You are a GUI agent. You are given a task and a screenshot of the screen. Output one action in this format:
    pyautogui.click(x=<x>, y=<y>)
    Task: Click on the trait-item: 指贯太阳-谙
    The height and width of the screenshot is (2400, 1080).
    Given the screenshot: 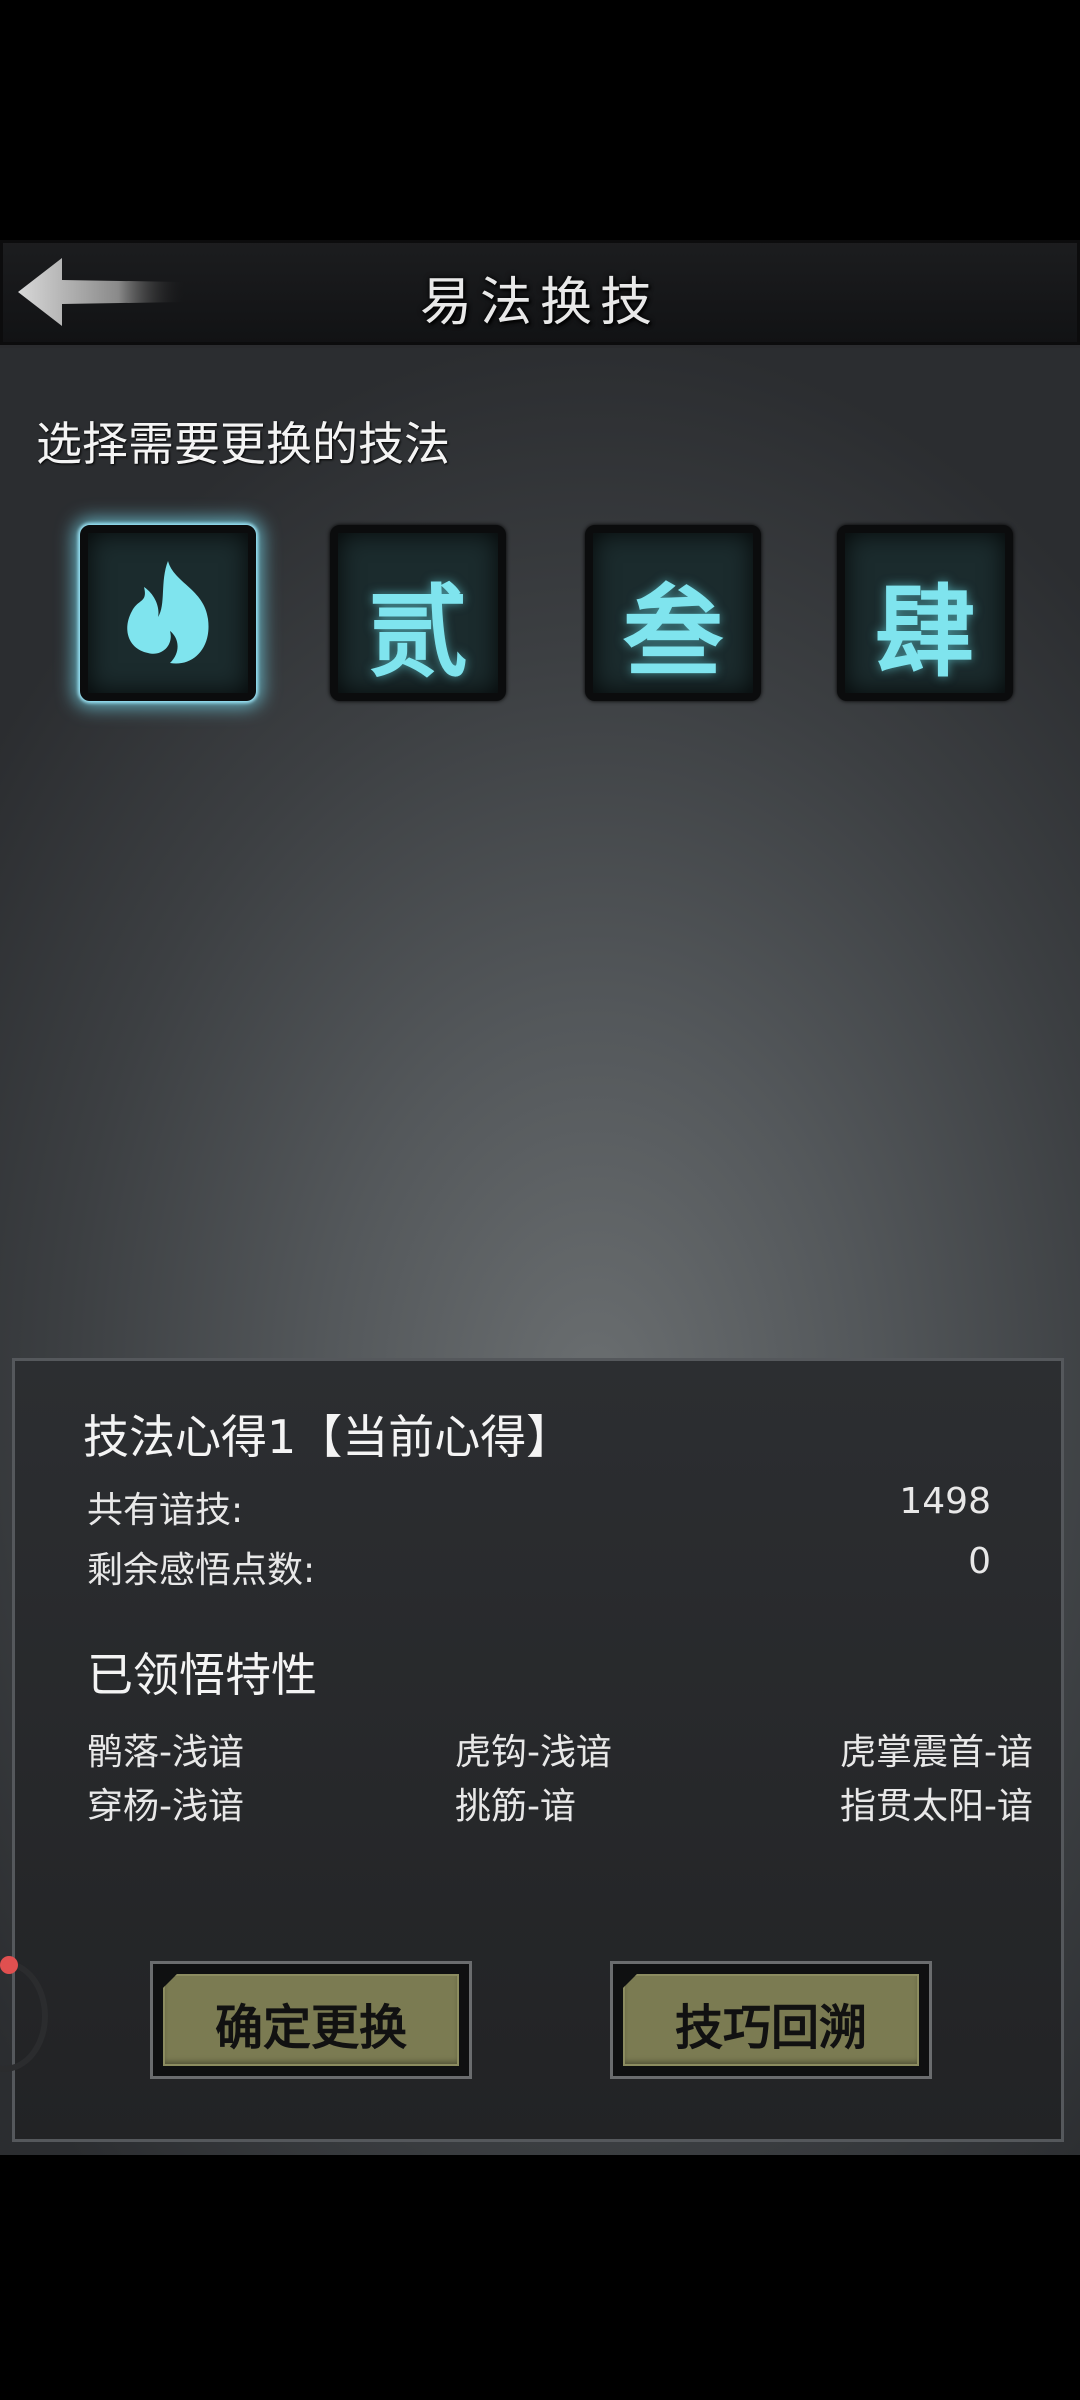 What is the action you would take?
    pyautogui.click(x=936, y=1806)
    